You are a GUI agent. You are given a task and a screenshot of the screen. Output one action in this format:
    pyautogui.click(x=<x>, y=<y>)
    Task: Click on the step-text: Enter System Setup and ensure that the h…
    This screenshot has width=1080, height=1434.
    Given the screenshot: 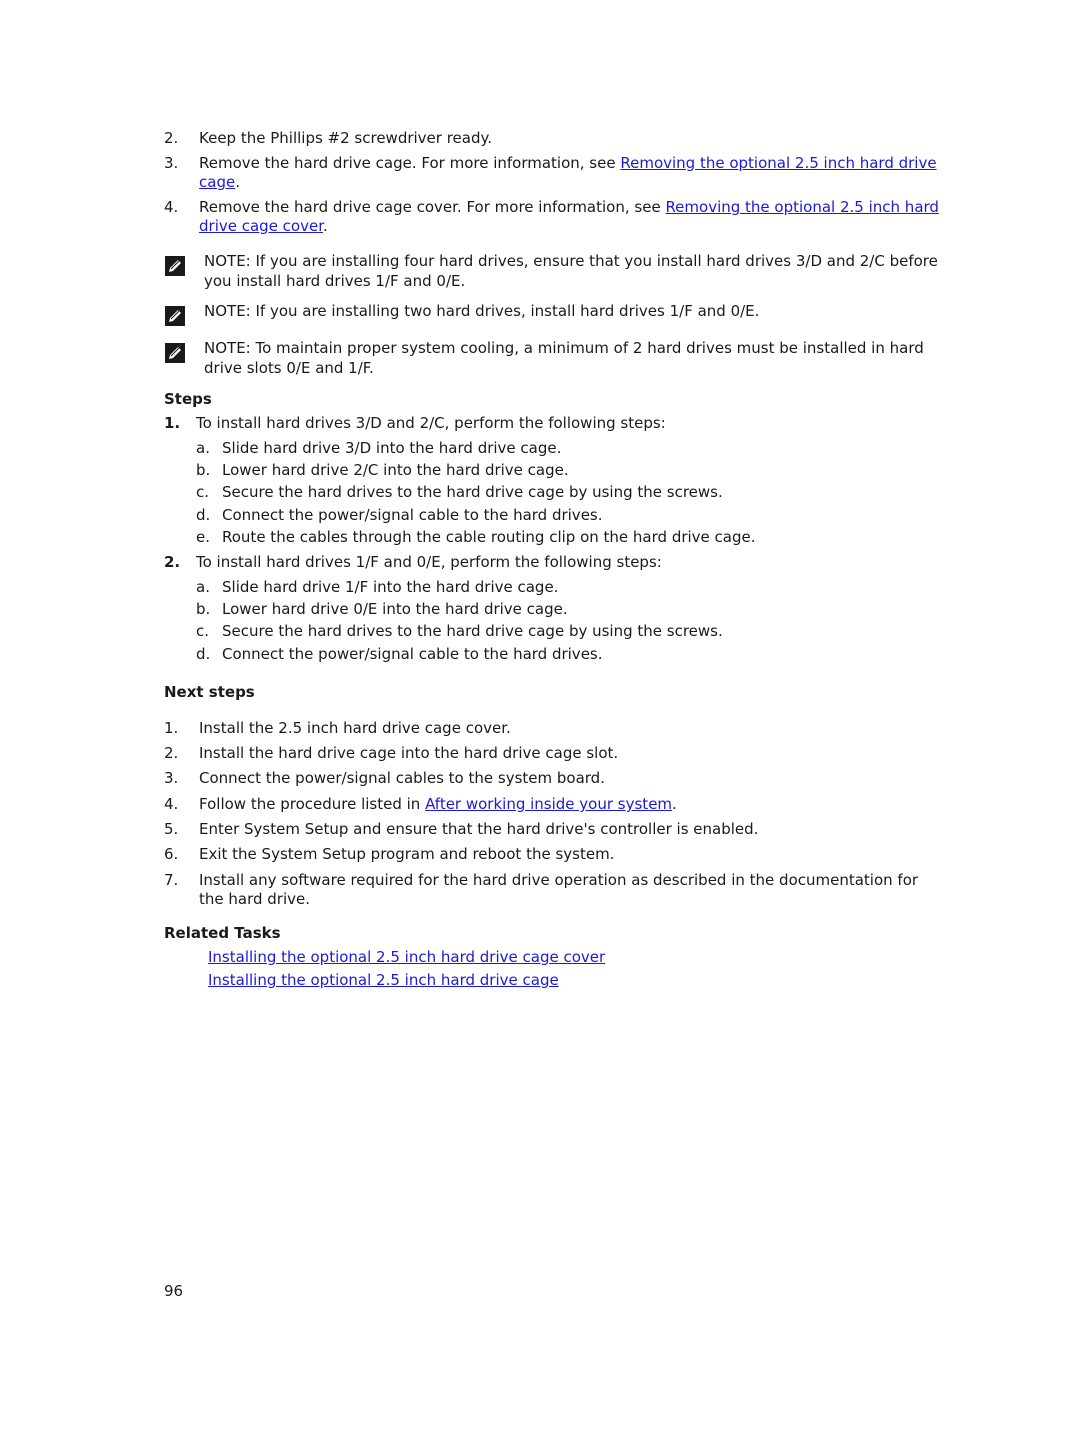 What is the action you would take?
    pyautogui.click(x=479, y=829)
    